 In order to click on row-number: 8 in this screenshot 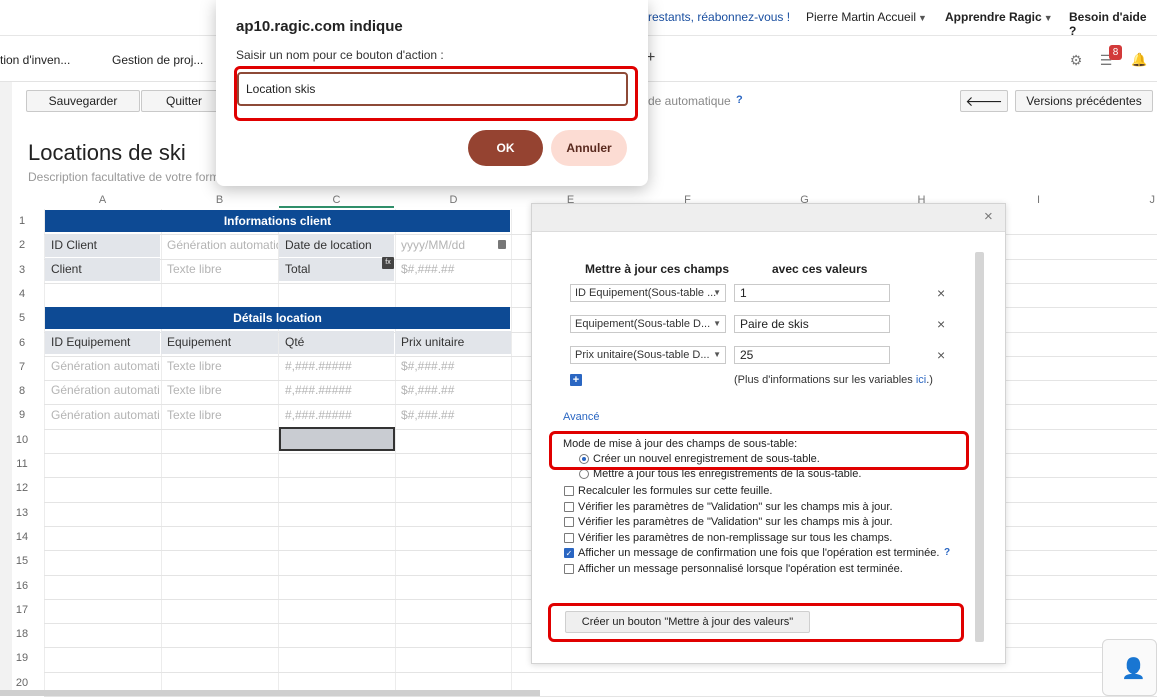, I will do `click(22, 391)`.